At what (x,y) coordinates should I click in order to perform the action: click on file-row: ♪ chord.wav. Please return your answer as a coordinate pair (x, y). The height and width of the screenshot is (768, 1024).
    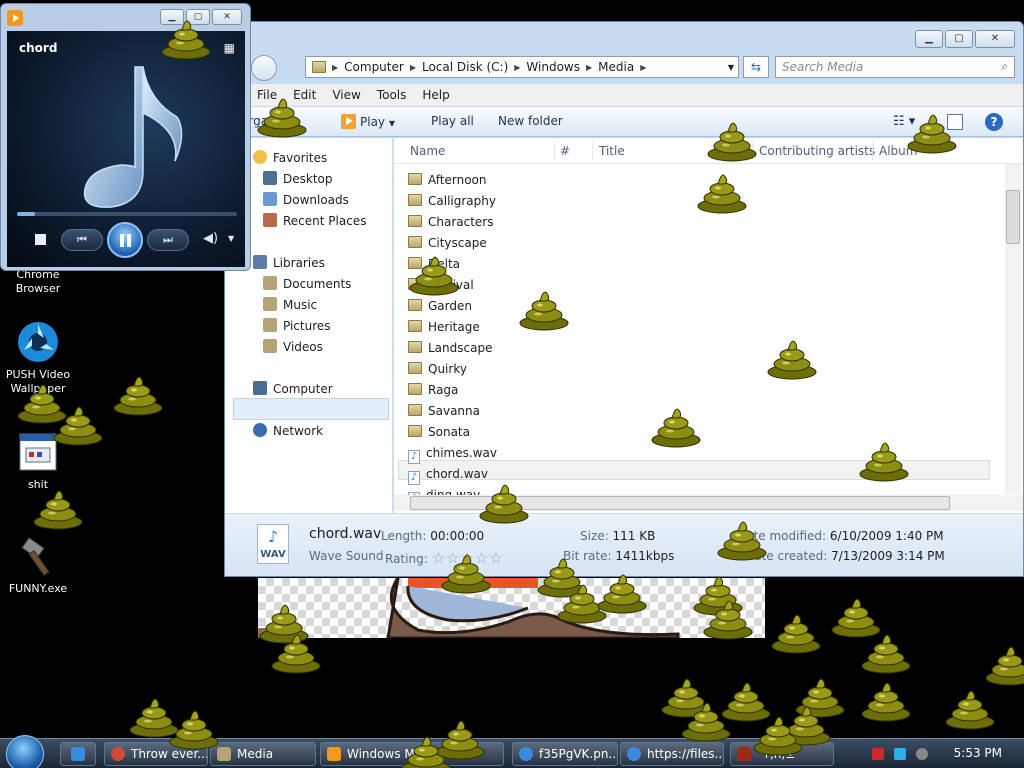
    Looking at the image, I should click on (448, 474).